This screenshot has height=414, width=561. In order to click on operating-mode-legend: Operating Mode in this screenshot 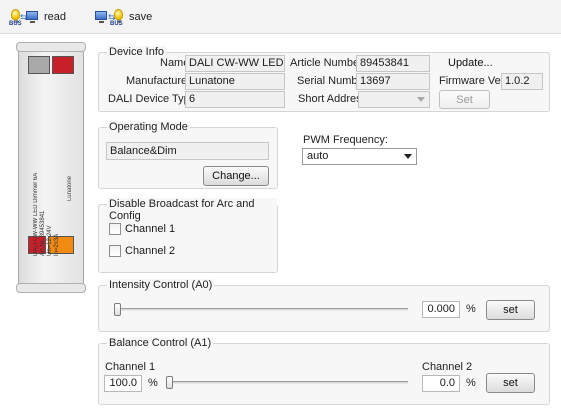, I will do `click(148, 127)`.